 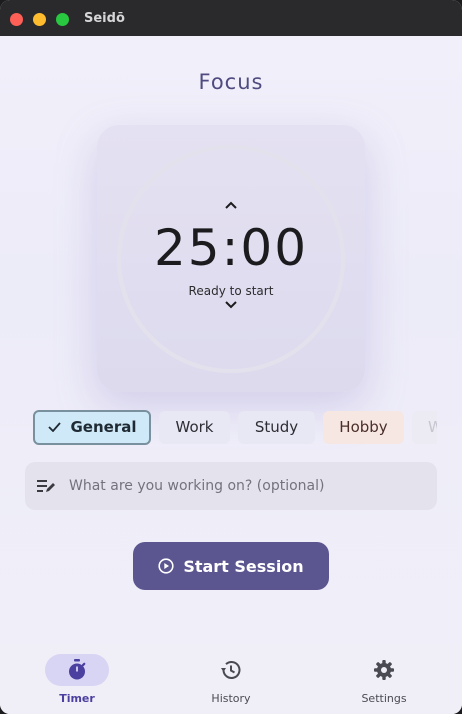 What do you see at coordinates (16, 19) in the screenshot?
I see `close-window-button` at bounding box center [16, 19].